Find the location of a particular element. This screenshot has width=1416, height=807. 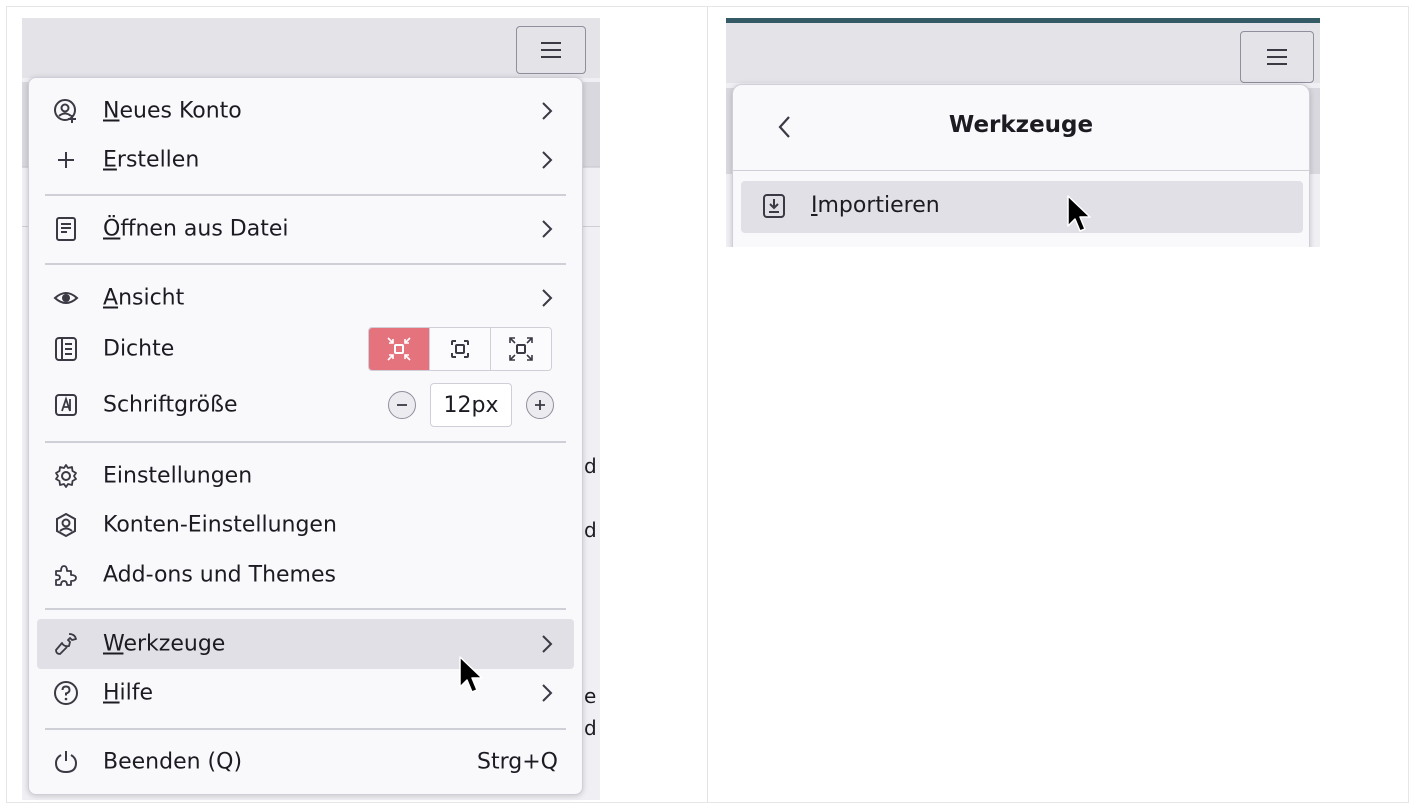

minus-icon is located at coordinates (402, 405).